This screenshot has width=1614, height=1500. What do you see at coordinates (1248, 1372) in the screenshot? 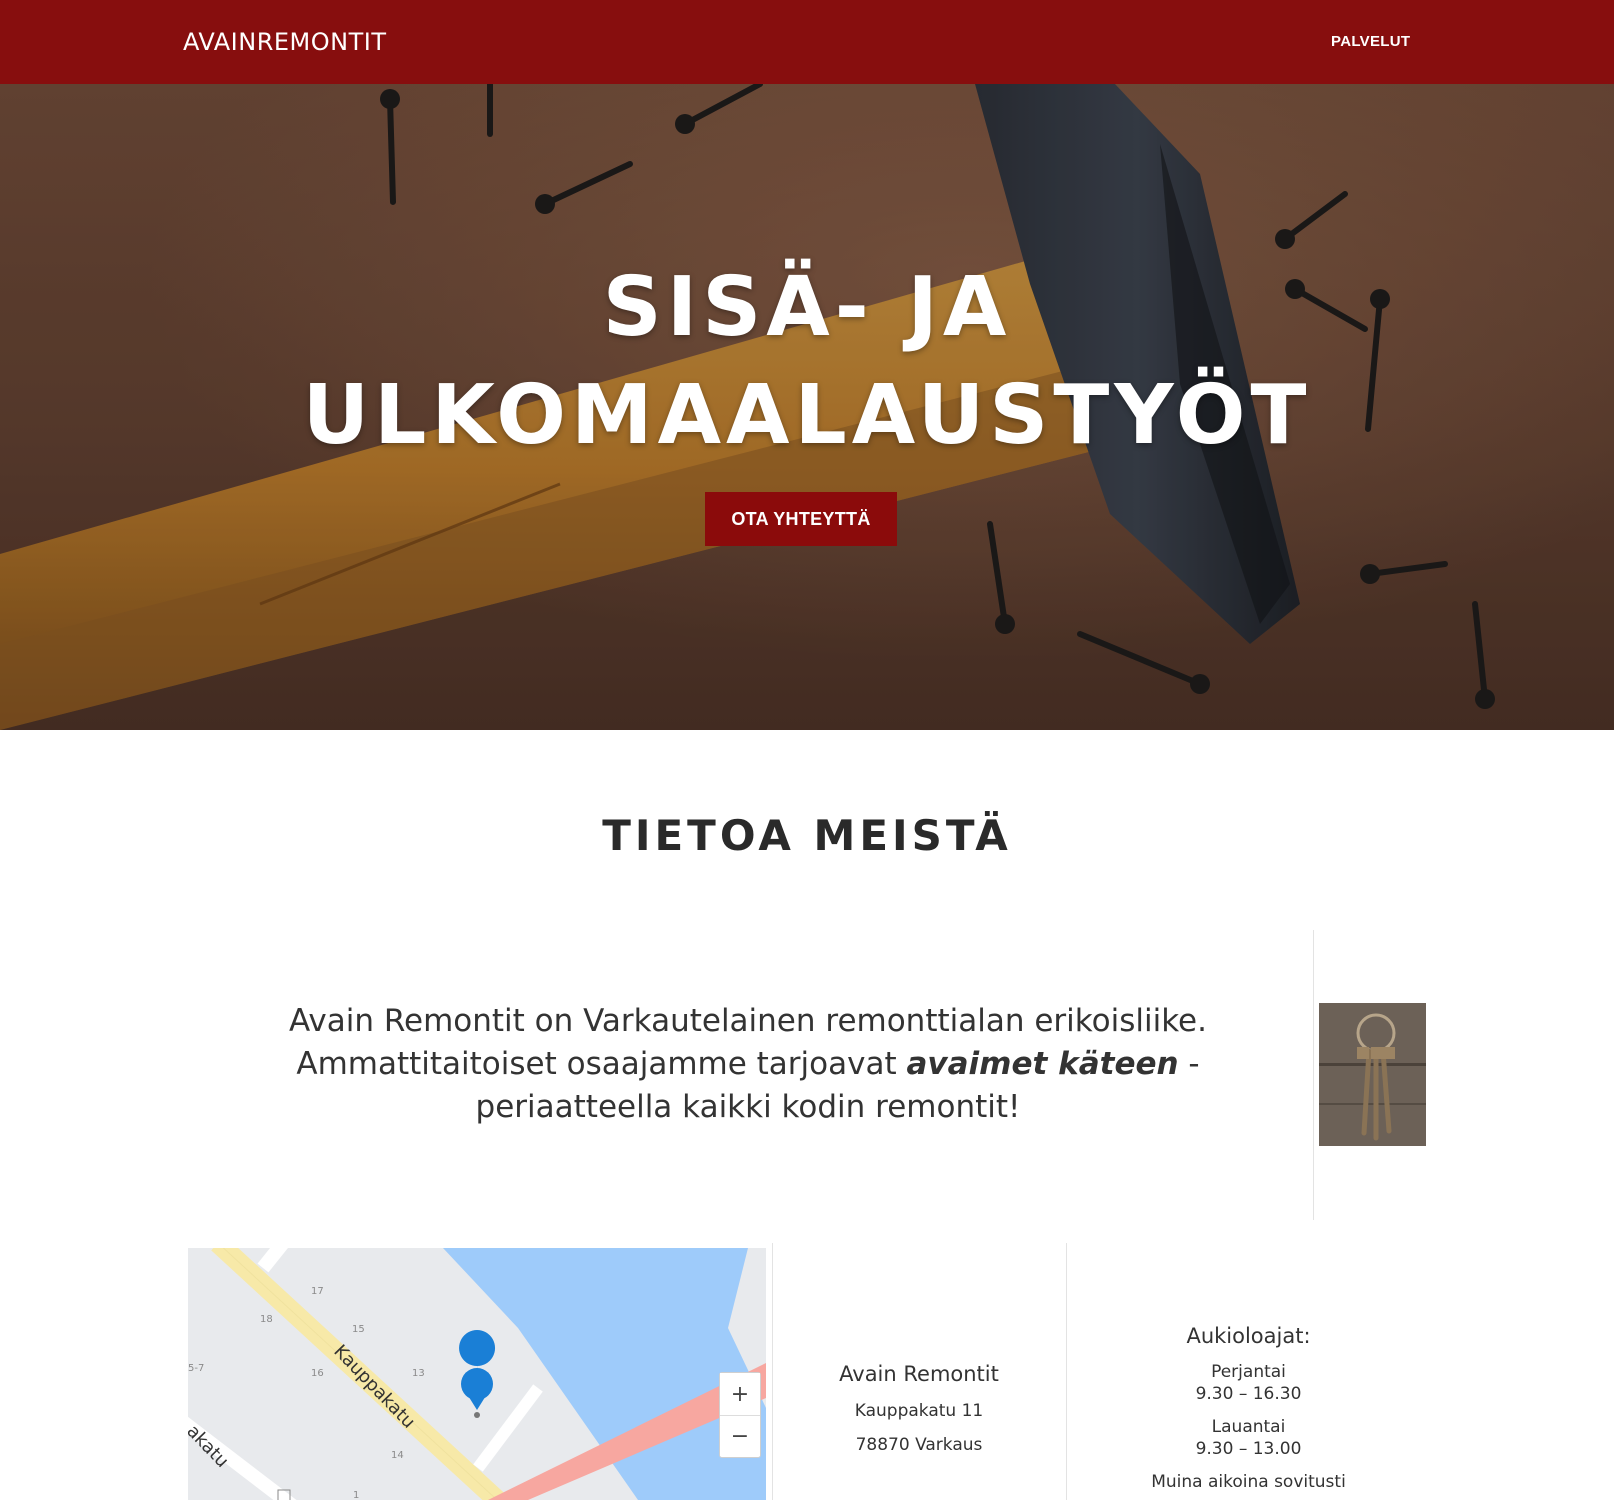
I see `hours-day-friday: Perjantai` at bounding box center [1248, 1372].